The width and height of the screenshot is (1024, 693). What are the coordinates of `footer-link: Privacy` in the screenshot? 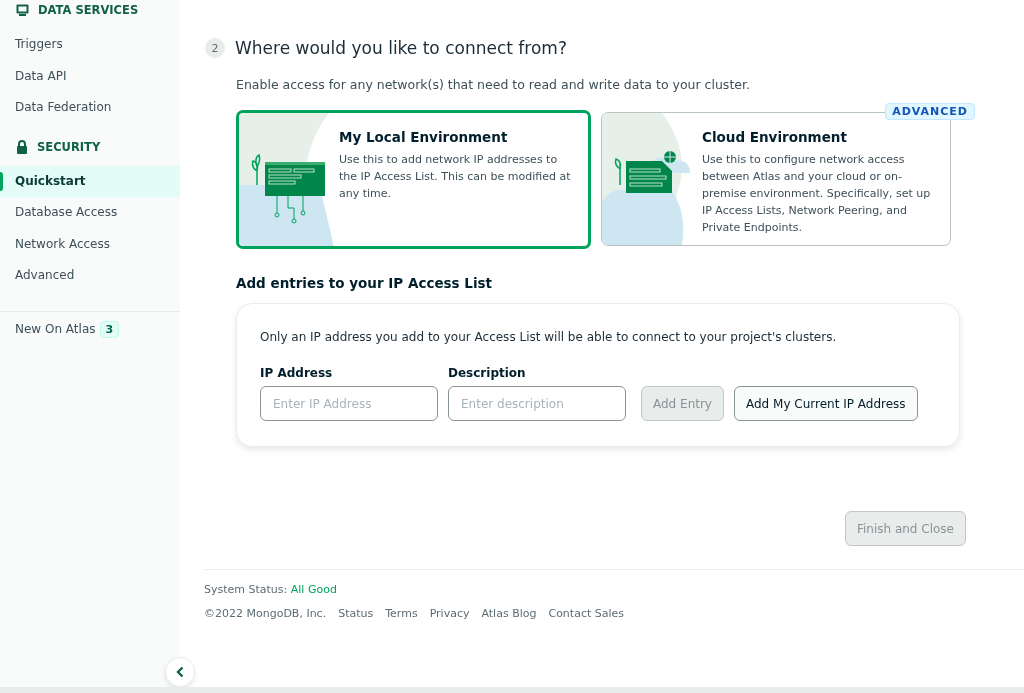 It's located at (449, 613).